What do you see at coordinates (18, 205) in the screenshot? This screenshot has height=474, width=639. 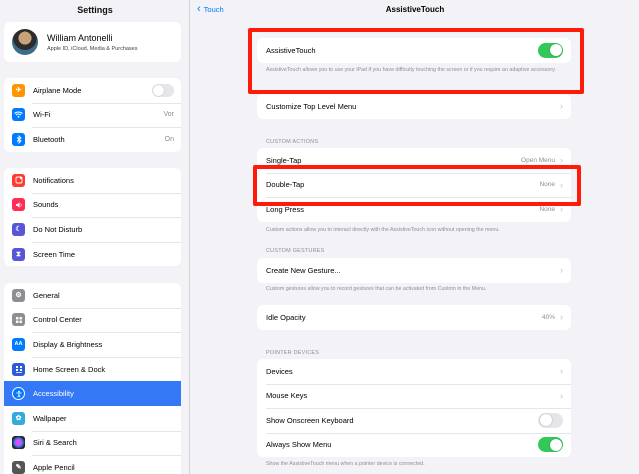 I see `sounds-icon` at bounding box center [18, 205].